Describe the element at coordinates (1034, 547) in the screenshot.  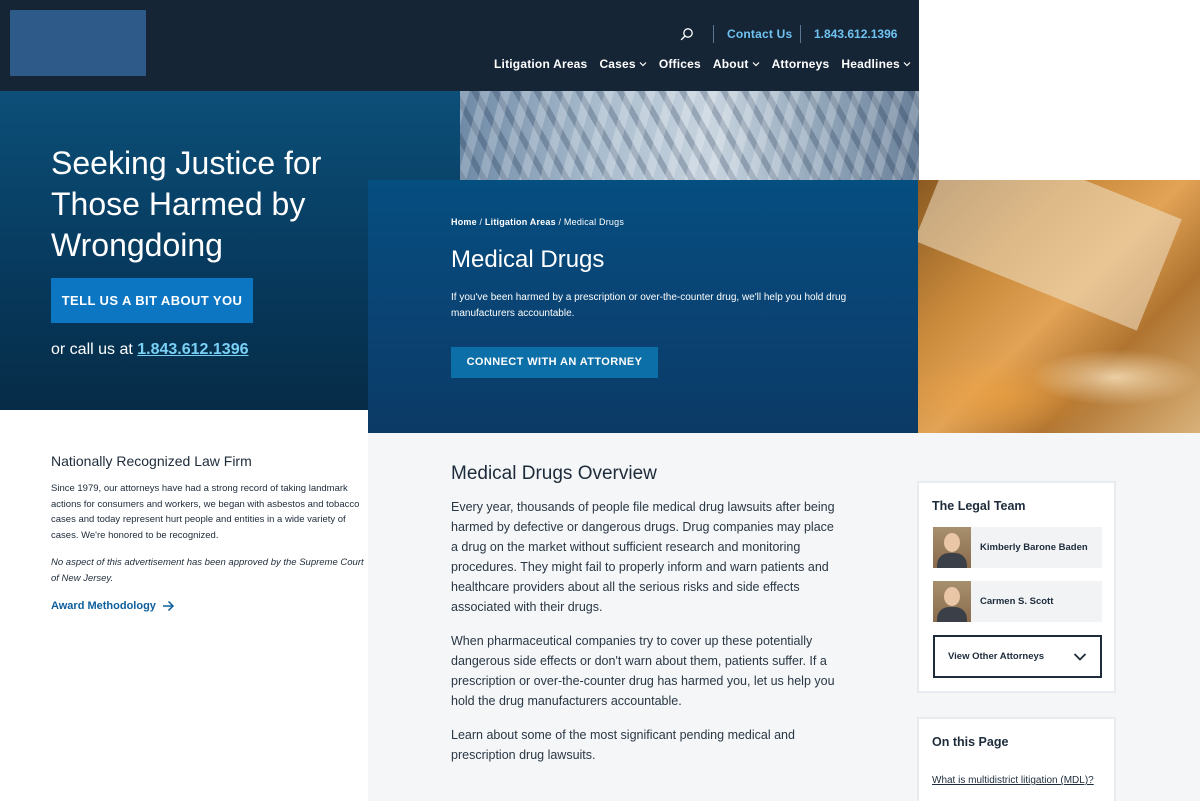
I see `attorney-name: Kimberly Barone Baden` at that location.